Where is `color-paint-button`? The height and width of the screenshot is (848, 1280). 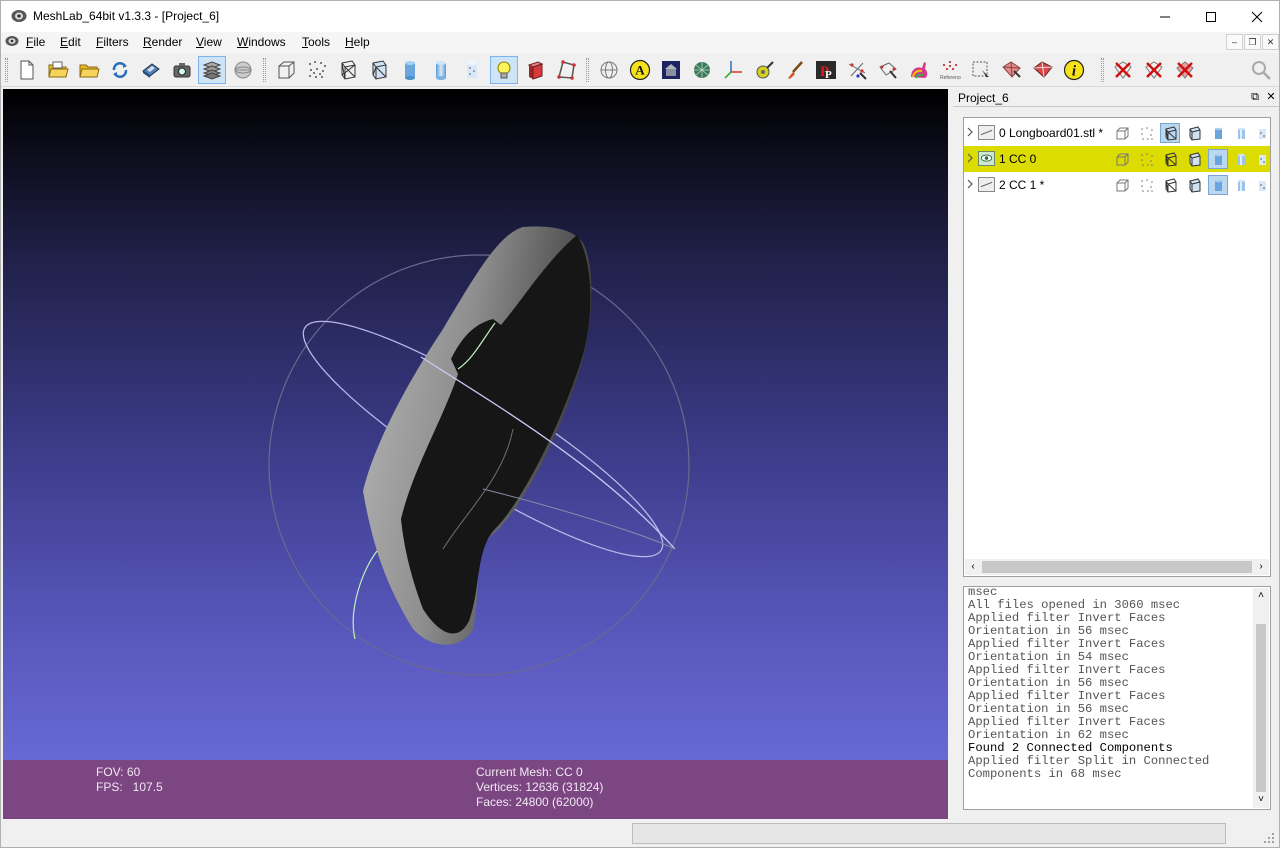
color-paint-button is located at coordinates (795, 70).